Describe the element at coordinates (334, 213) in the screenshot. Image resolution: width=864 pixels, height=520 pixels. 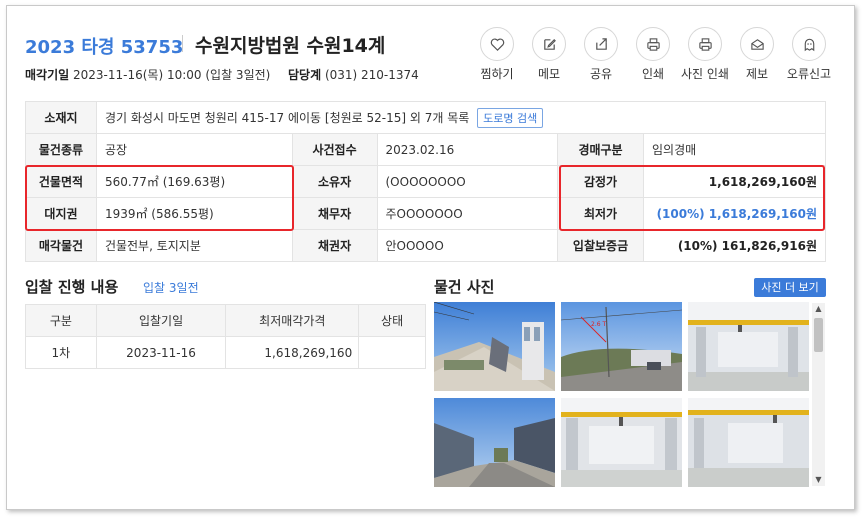
I see `debtor-label: 채무자` at that location.